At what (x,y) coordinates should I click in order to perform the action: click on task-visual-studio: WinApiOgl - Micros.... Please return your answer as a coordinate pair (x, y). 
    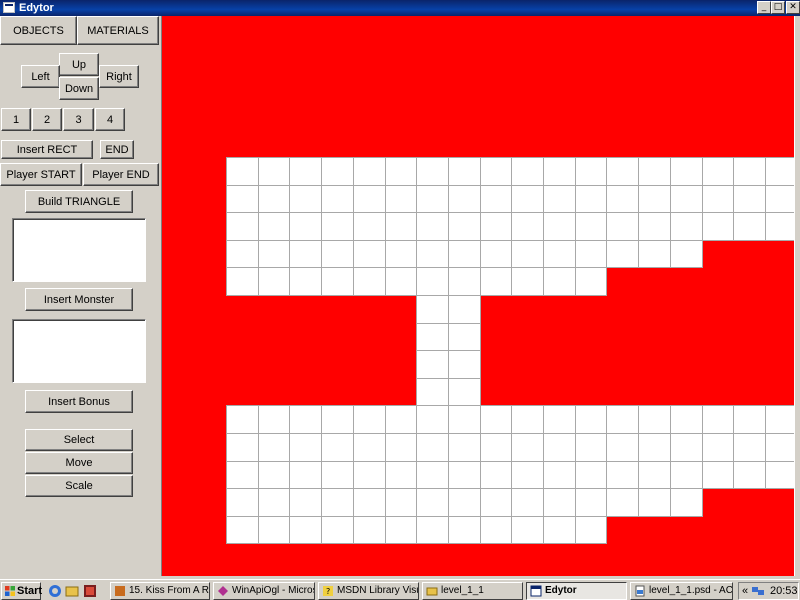
    Looking at the image, I should click on (264, 591).